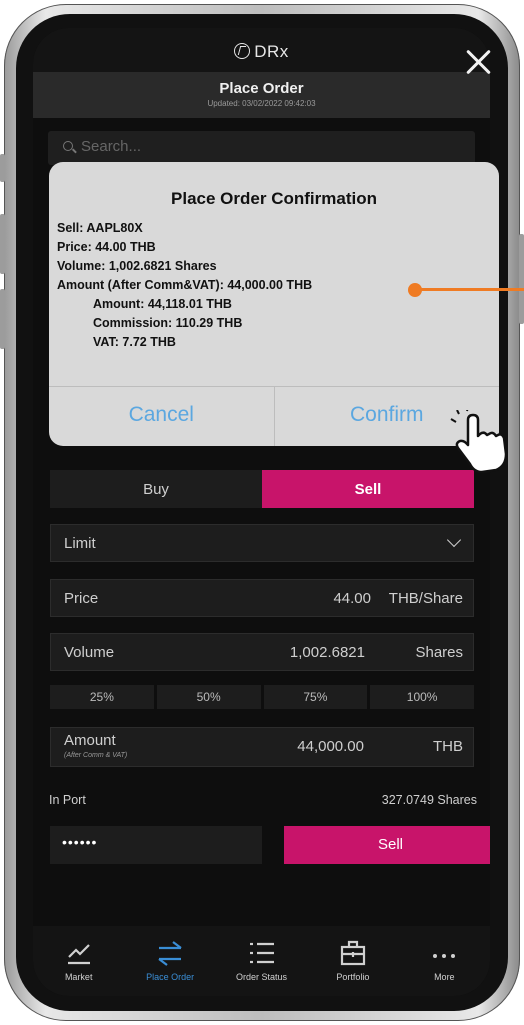  Describe the element at coordinates (242, 51) in the screenshot. I see `drx-logo-icon` at that location.